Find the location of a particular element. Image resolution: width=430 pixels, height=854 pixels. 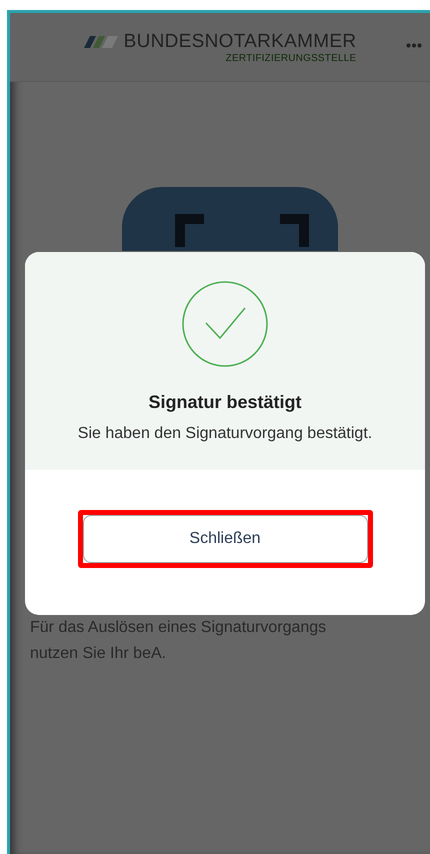

more-menu-icon is located at coordinates (414, 45).